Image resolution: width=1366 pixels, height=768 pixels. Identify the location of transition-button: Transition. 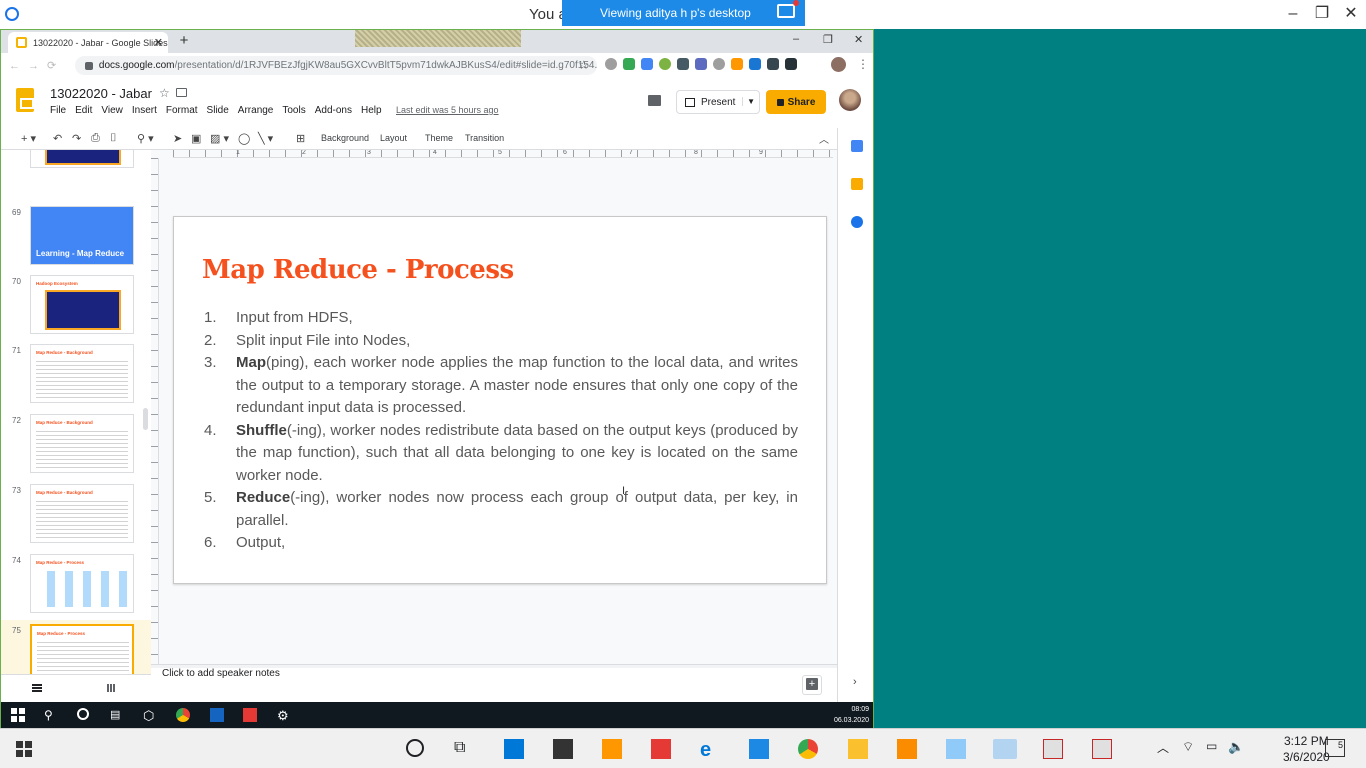
(484, 138).